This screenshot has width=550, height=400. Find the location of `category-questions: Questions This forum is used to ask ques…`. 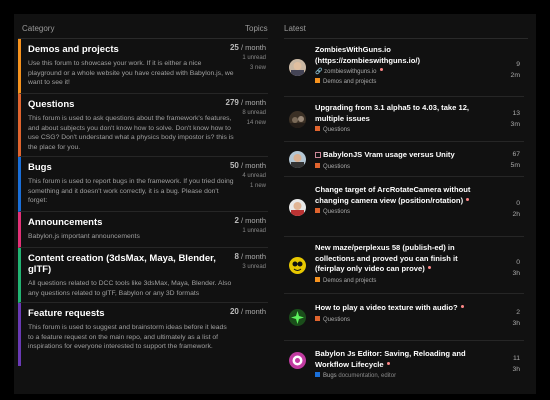

category-questions: Questions This forum is used to ask ques… is located at coordinates (143, 125).